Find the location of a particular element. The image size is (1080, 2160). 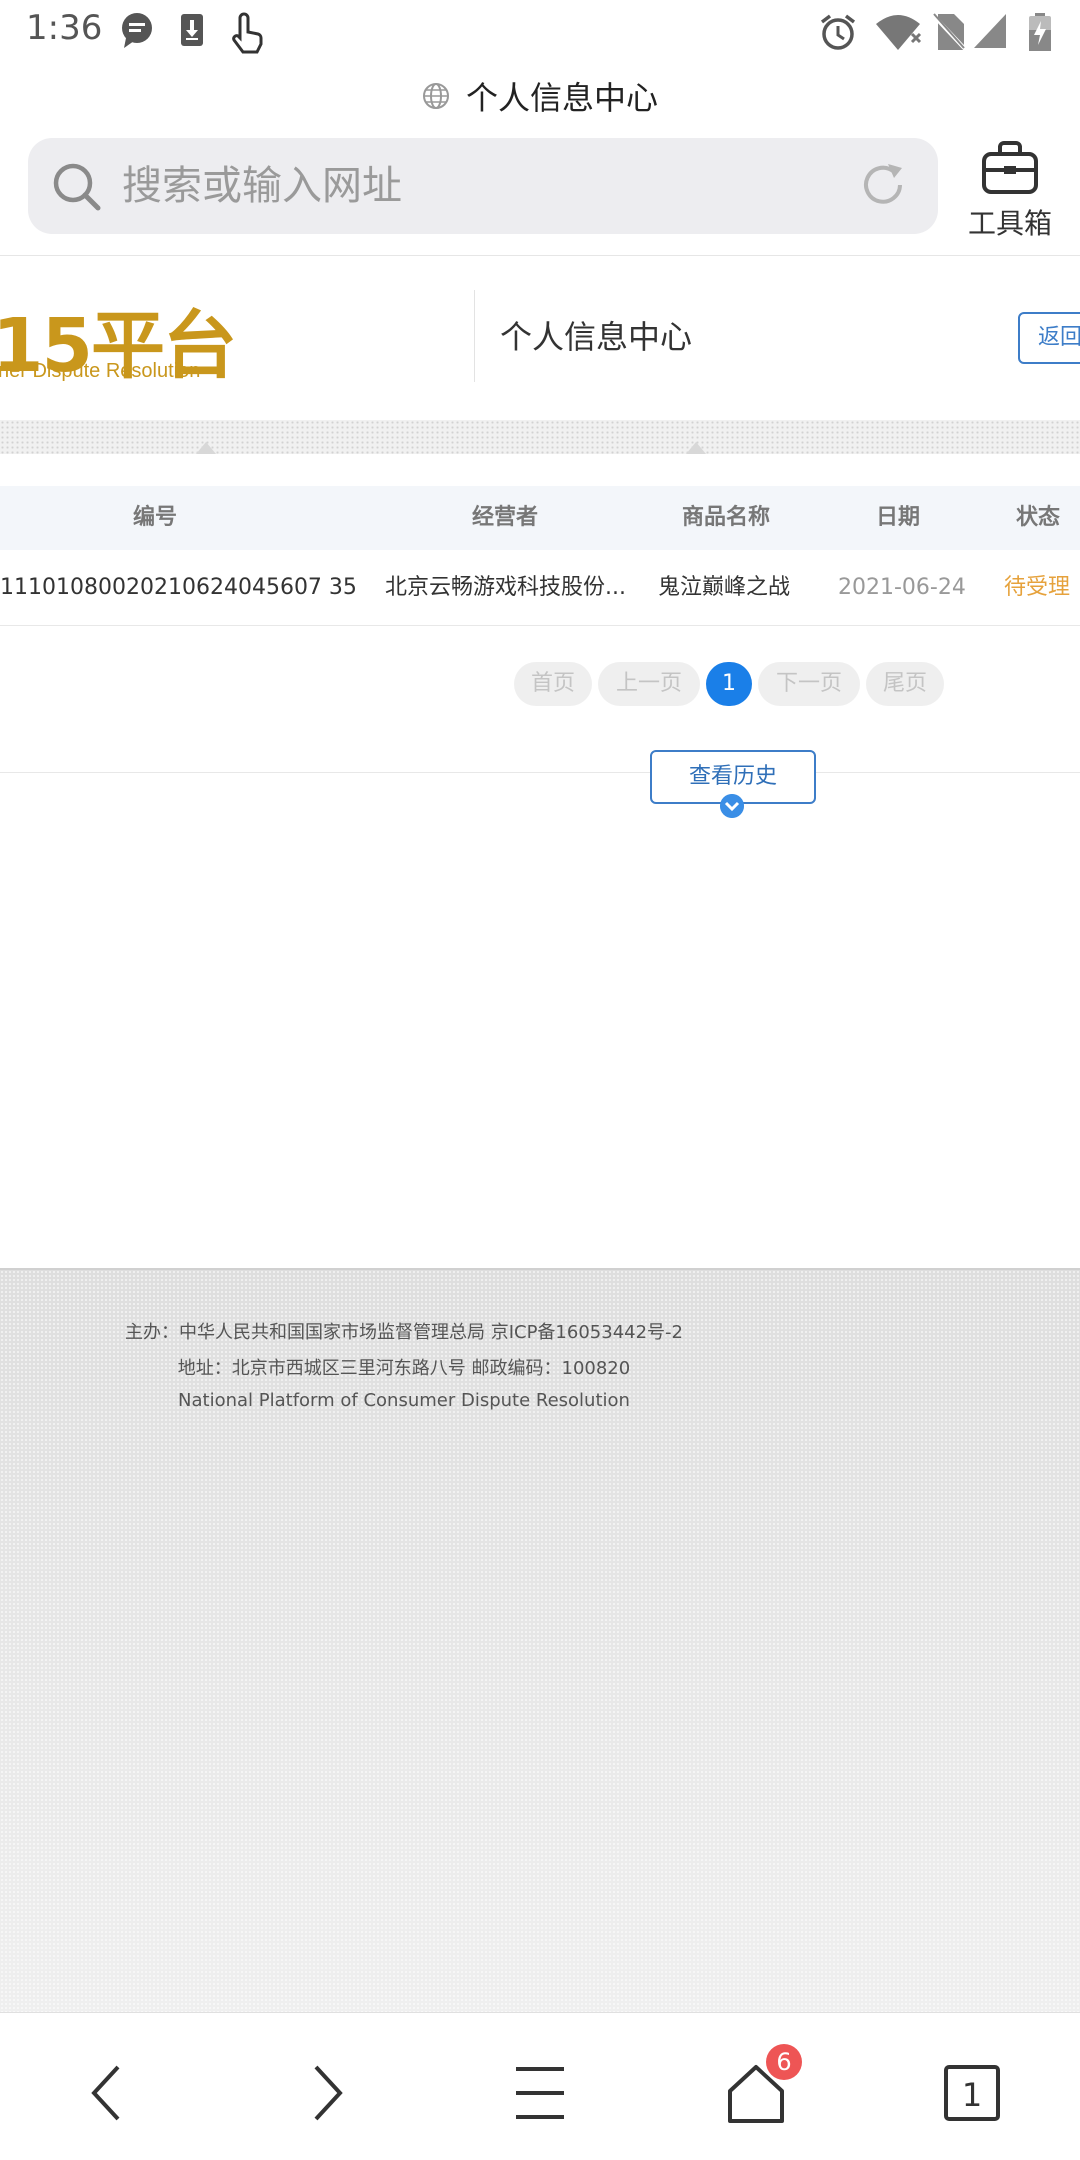

battery-charging-icon is located at coordinates (1040, 32).